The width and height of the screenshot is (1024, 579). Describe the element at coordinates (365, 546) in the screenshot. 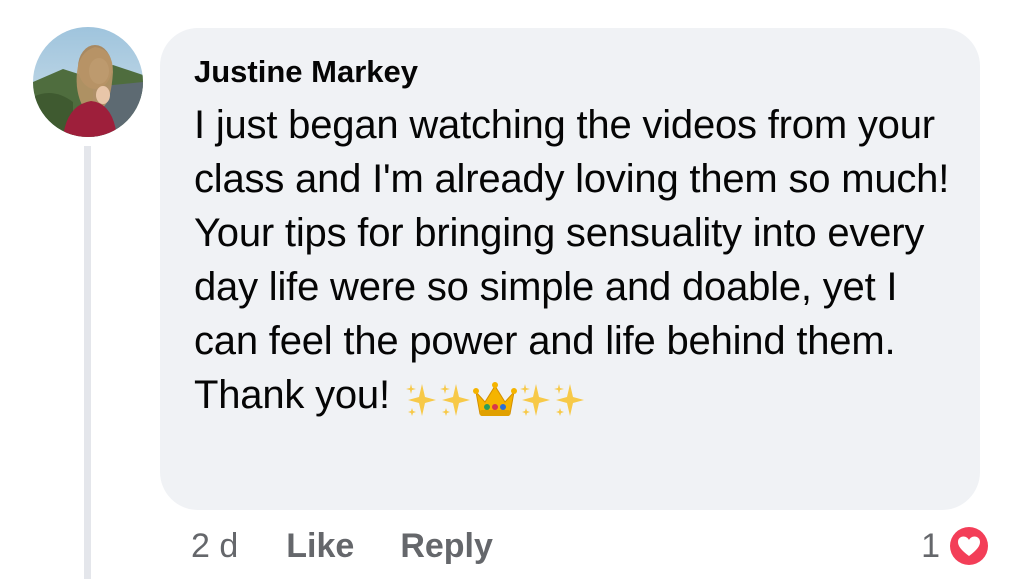

I see `comment-actions: 2 d Like Reply` at that location.